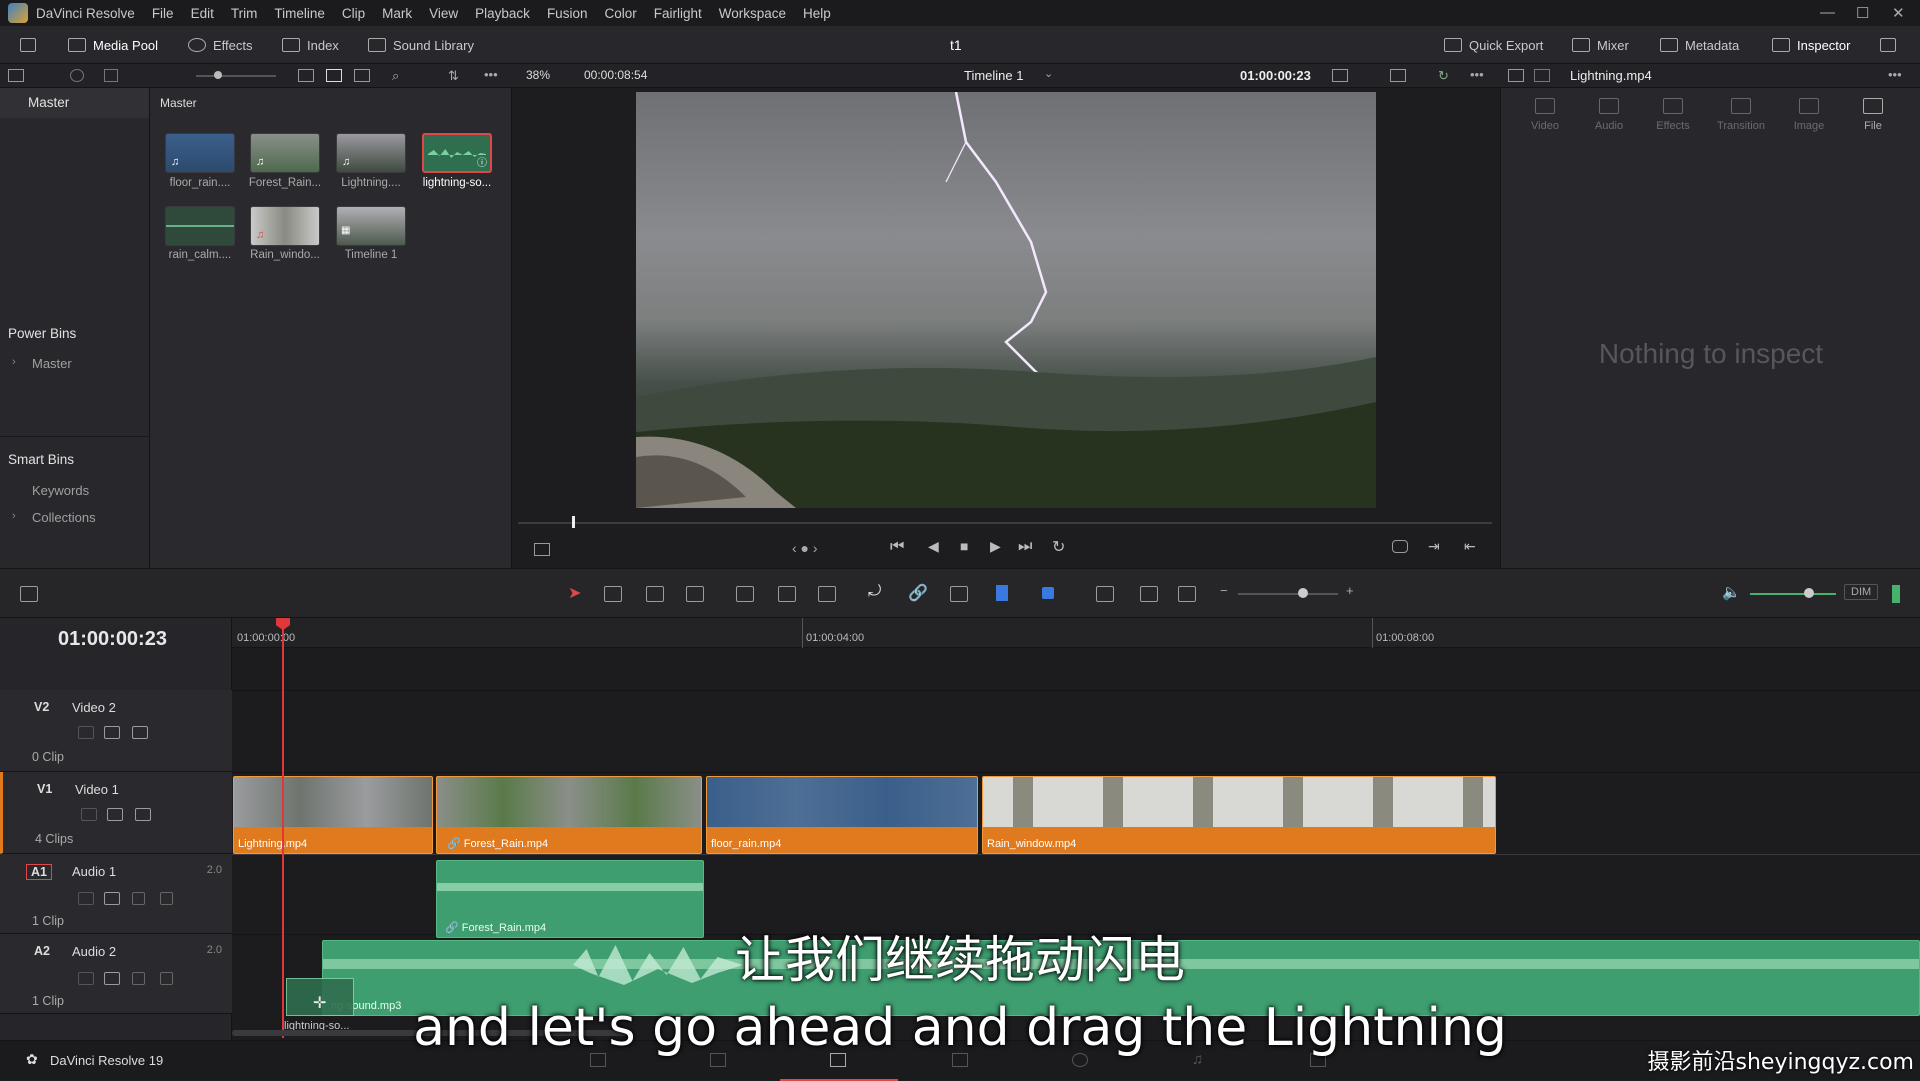  I want to click on zoom-custom-icon, so click(1187, 594).